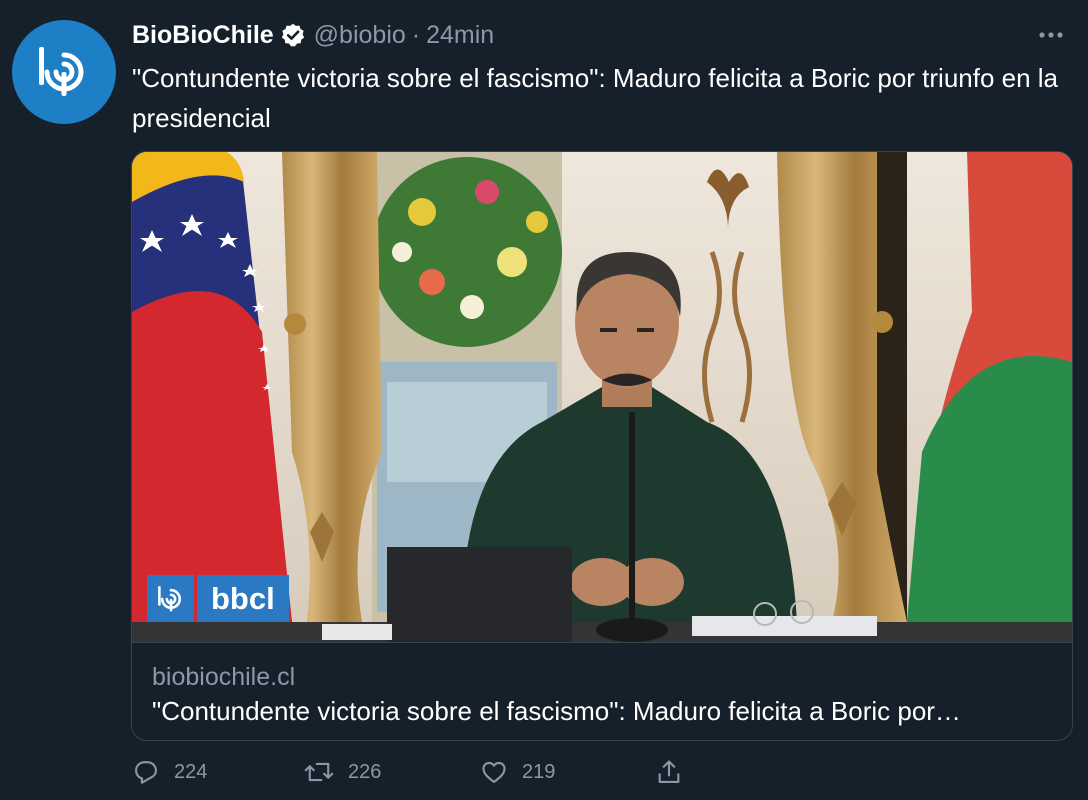  What do you see at coordinates (460, 35) in the screenshot?
I see `timestamp: 24min` at bounding box center [460, 35].